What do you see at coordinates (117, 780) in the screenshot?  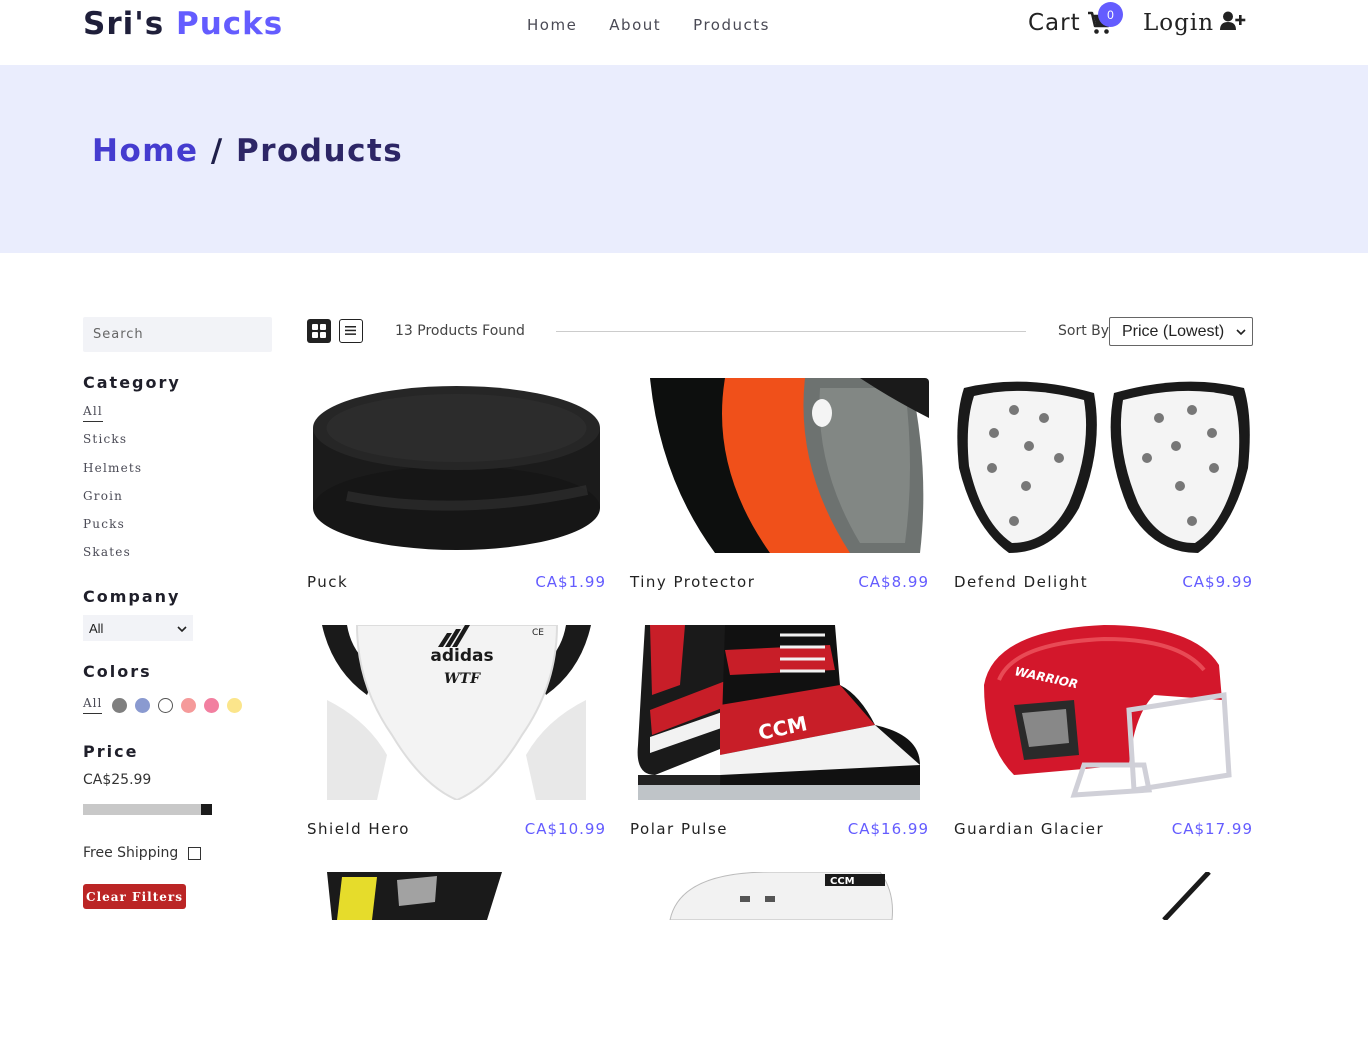 I see `price-value: CA$25.99` at bounding box center [117, 780].